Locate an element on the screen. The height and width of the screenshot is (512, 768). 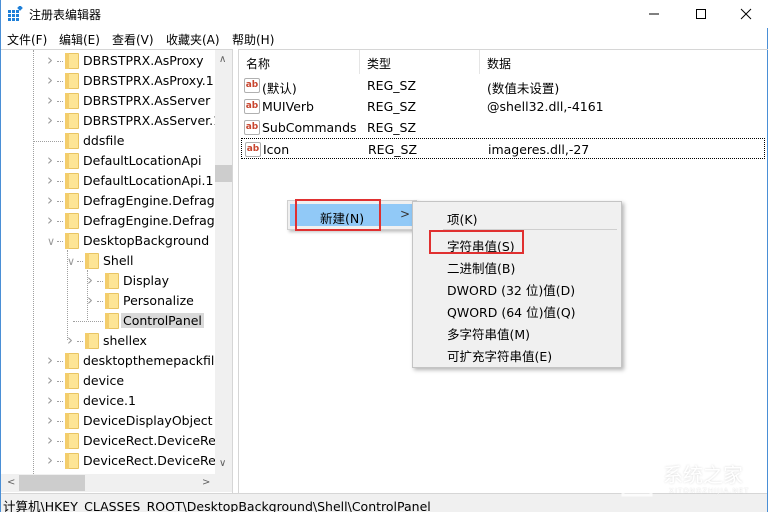
value-row: ab SubCommands REG_SZ is located at coordinates (503, 127).